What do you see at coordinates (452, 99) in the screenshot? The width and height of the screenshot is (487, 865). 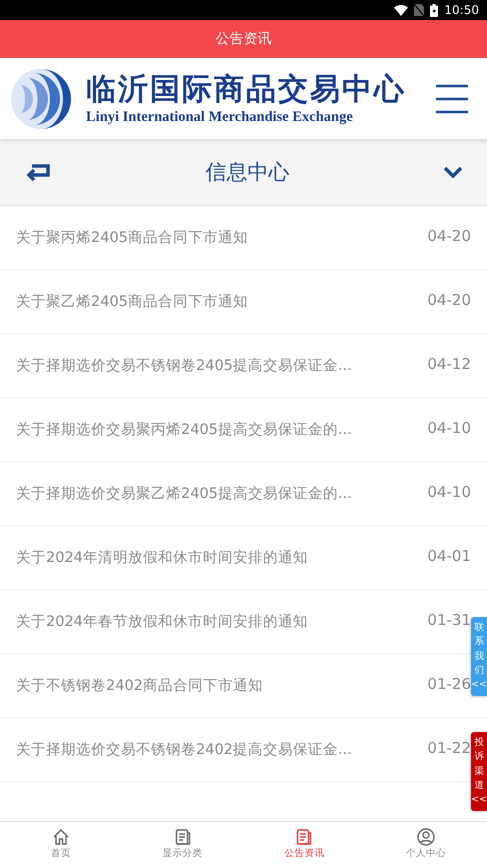 I see `menu-icon` at bounding box center [452, 99].